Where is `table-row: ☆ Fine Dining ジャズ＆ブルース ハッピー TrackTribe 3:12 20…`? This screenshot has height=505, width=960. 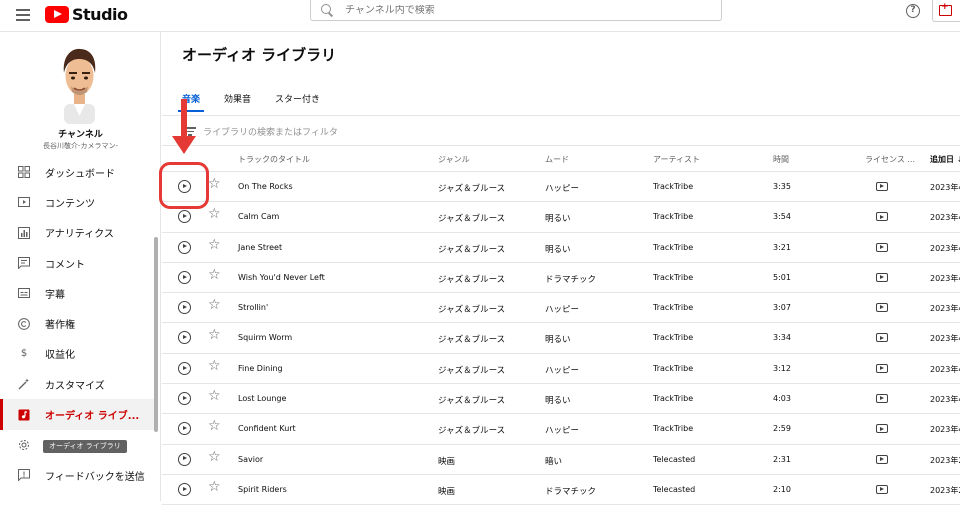
table-row: ☆ Fine Dining ジャズ＆ブルース ハッピー TrackTribe 3:12 20… is located at coordinates (561, 369).